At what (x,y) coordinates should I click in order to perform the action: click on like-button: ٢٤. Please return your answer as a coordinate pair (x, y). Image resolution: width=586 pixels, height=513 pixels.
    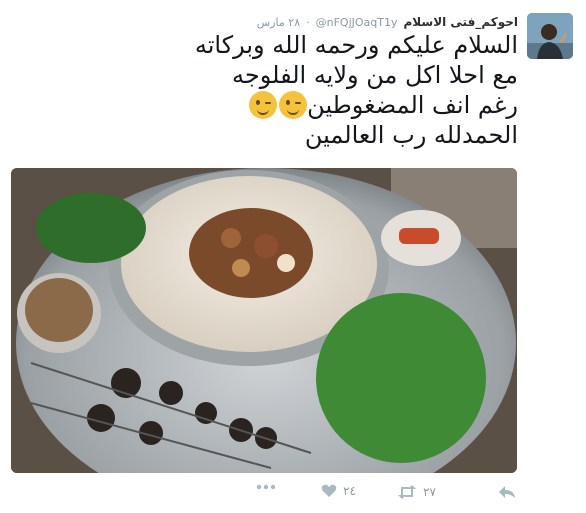
    Looking at the image, I should click on (338, 491).